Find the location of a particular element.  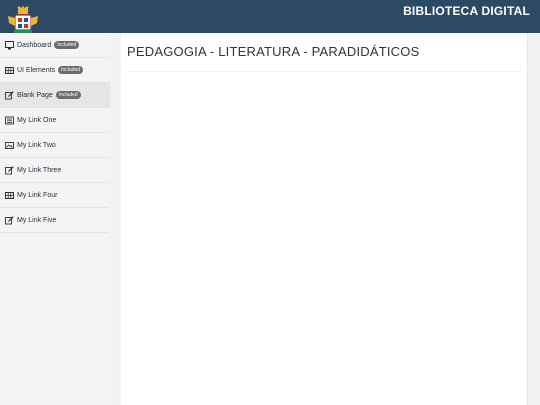

page-title: PEDAGOGIA - LITERATURA - PARADIDÁTICOS is located at coordinates (273, 51).